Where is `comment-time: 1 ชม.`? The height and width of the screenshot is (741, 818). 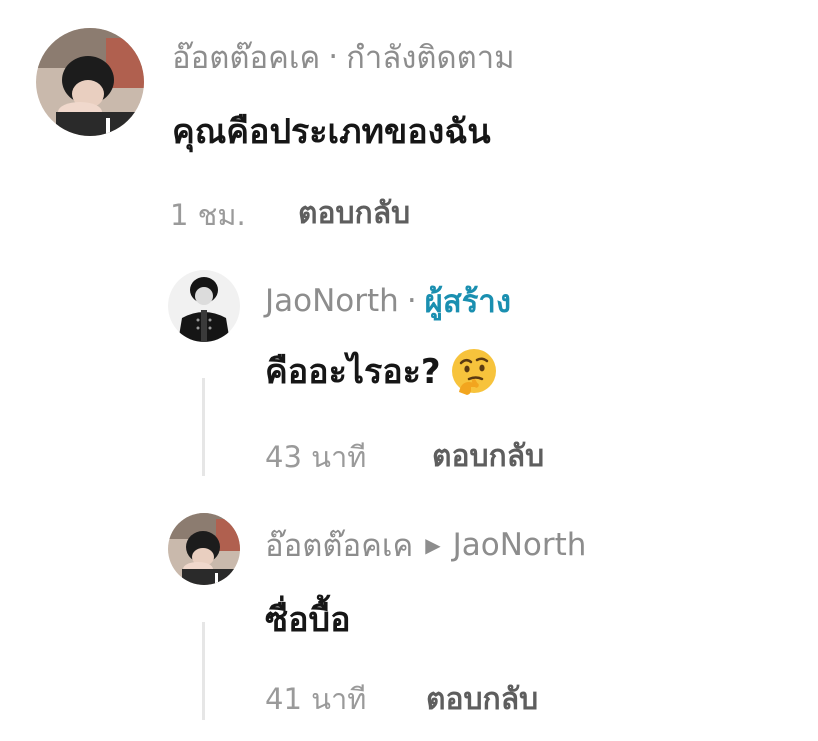
comment-time: 1 ชม. is located at coordinates (208, 215).